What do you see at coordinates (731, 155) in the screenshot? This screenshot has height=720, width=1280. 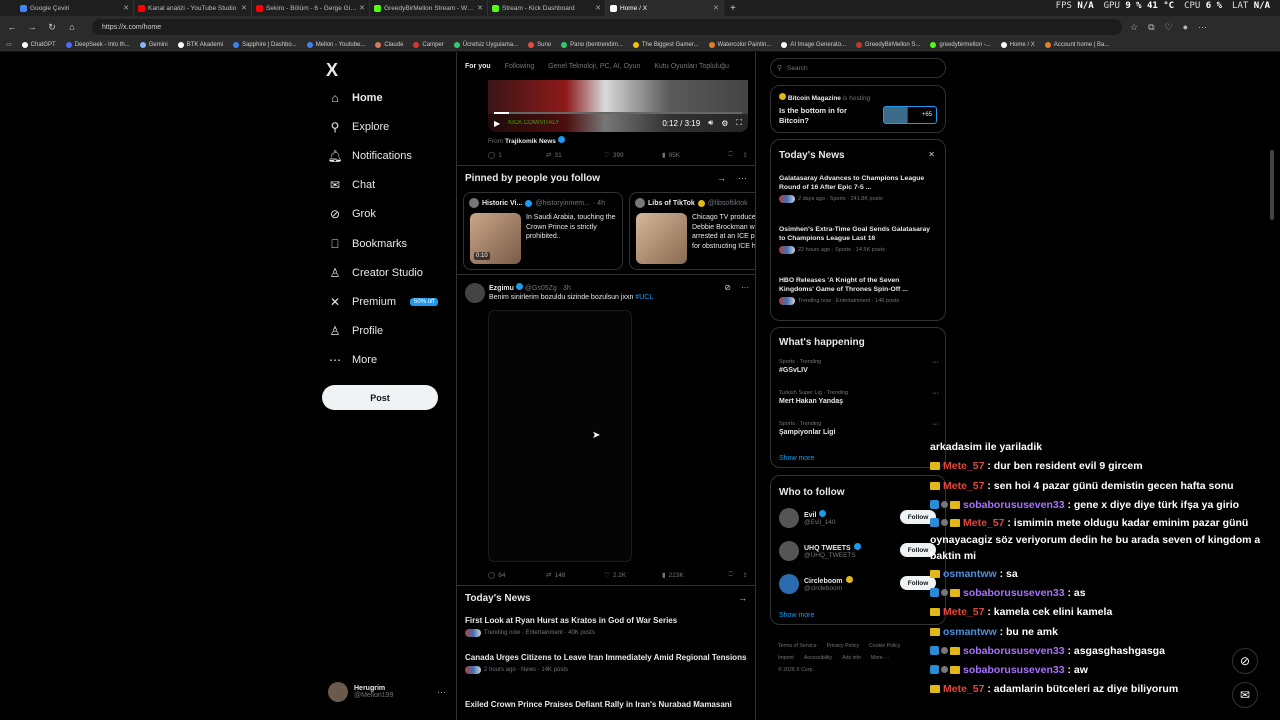 I see `bookmark-icon: ⎕` at bounding box center [731, 155].